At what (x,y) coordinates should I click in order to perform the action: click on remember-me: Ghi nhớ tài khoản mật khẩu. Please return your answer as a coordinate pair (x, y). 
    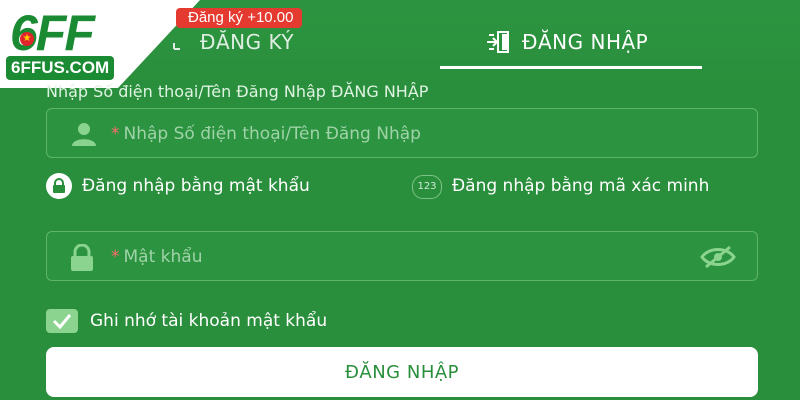
    Looking at the image, I should click on (186, 321).